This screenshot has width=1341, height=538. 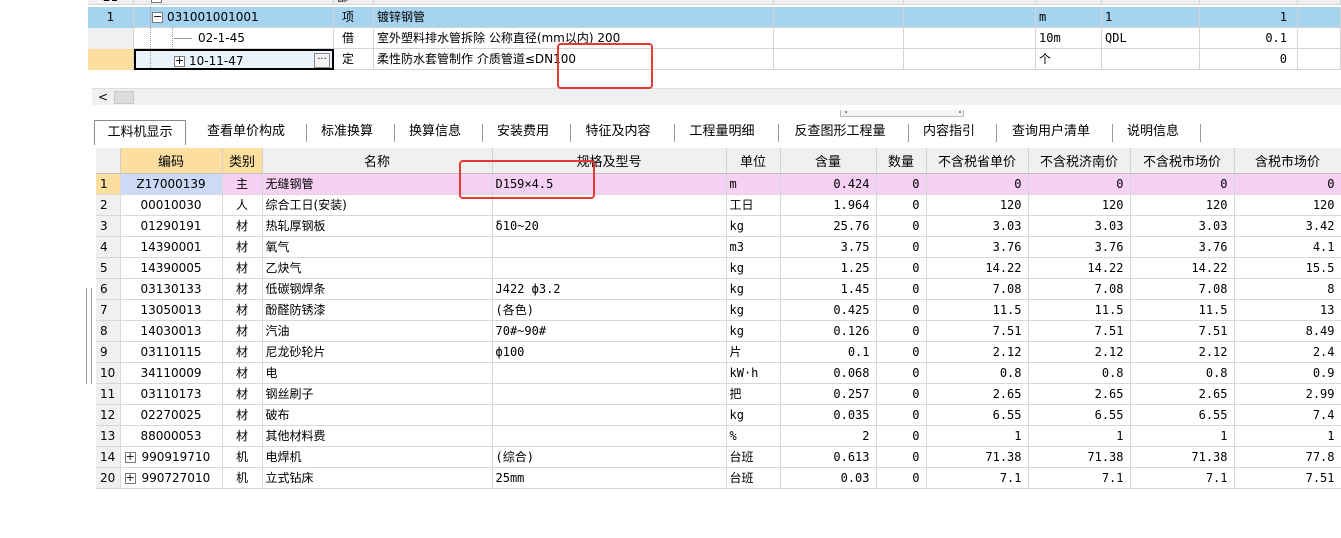 I want to click on collapse-icon: −, so click(x=157, y=17).